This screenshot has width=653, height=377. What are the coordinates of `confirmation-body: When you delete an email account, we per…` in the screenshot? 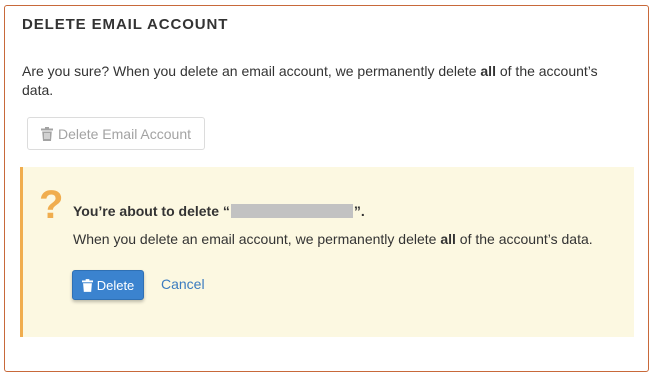 It's located at (333, 239).